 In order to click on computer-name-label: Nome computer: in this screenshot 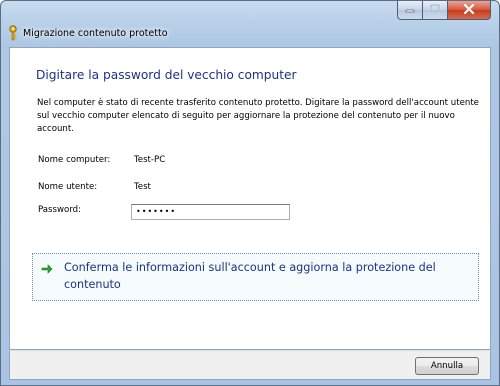, I will do `click(74, 160)`.